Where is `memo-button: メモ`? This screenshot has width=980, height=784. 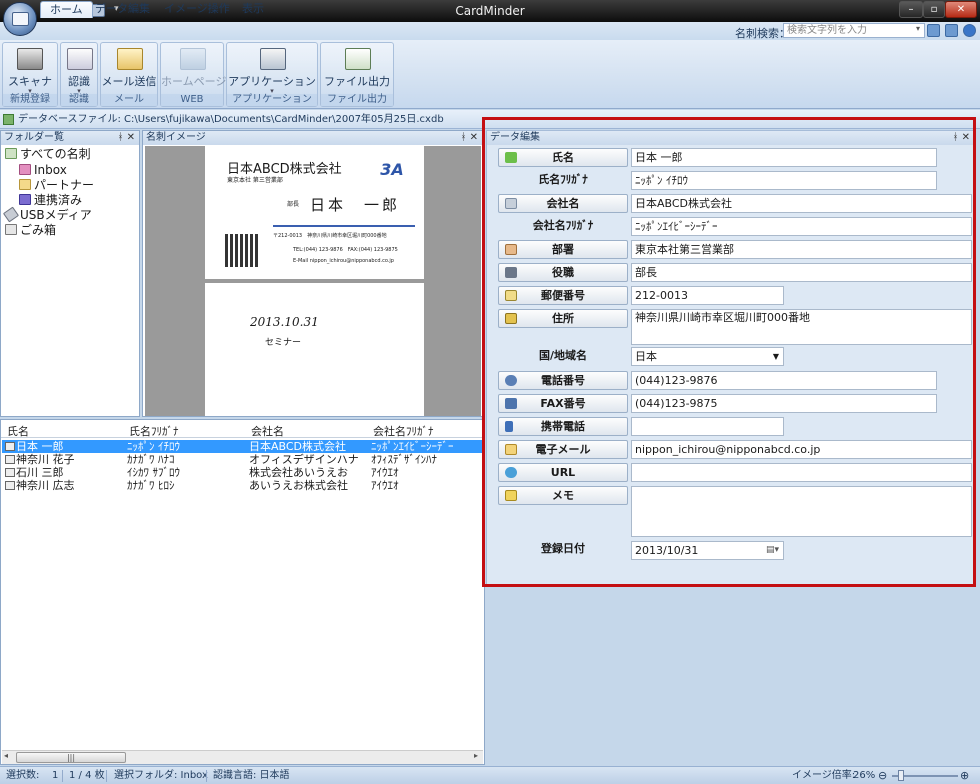 memo-button: メモ is located at coordinates (563, 495).